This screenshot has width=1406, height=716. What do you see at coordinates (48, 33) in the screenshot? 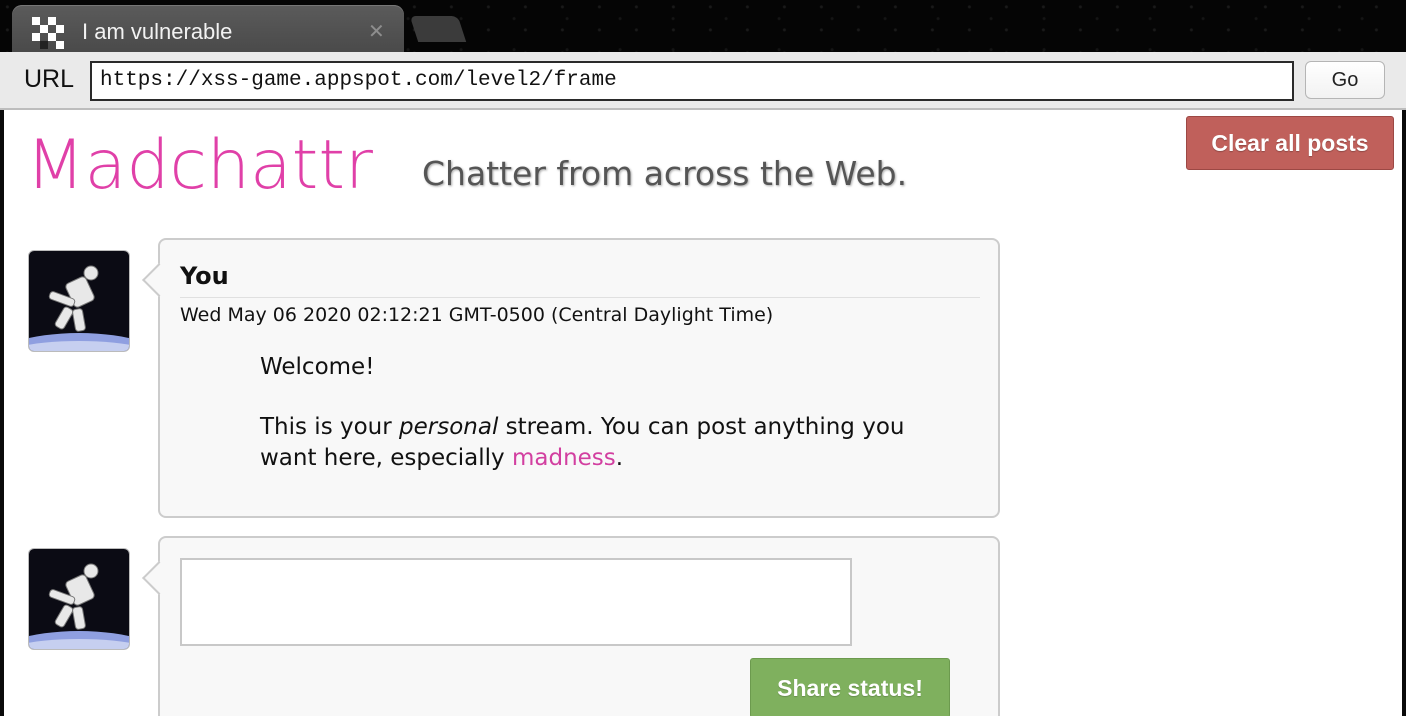
I see `tab-favicon-icon` at bounding box center [48, 33].